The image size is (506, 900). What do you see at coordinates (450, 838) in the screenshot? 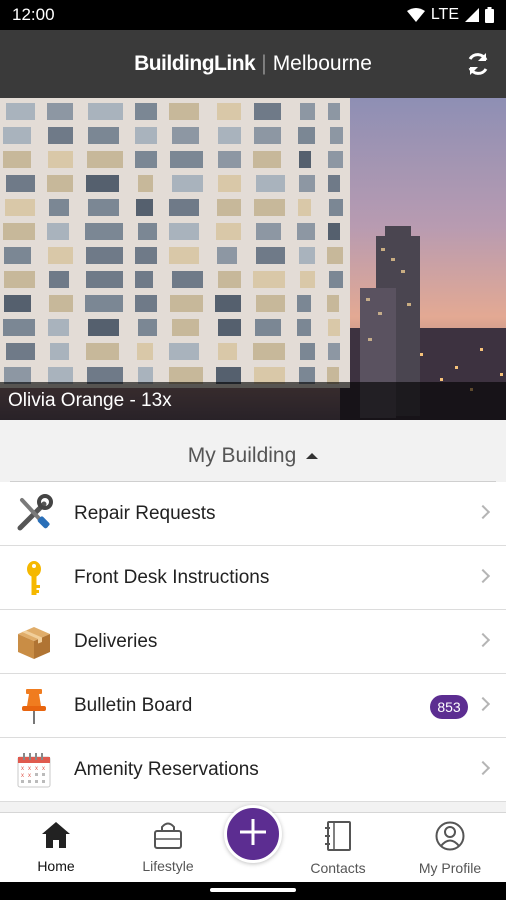
I see `profile-icon` at bounding box center [450, 838].